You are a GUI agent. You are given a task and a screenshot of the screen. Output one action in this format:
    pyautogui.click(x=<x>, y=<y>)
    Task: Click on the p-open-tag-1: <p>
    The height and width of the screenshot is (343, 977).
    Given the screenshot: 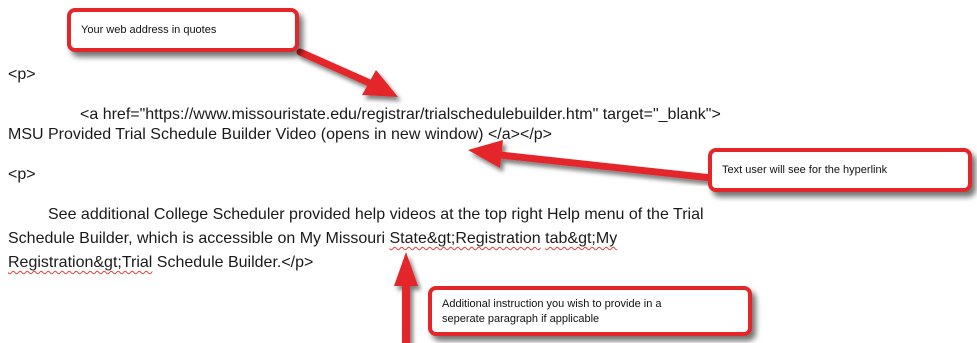 What is the action you would take?
    pyautogui.click(x=22, y=74)
    